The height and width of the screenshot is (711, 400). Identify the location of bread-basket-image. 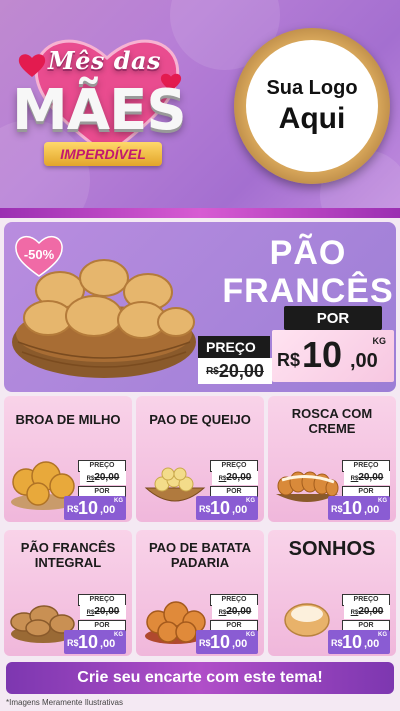
(104, 318).